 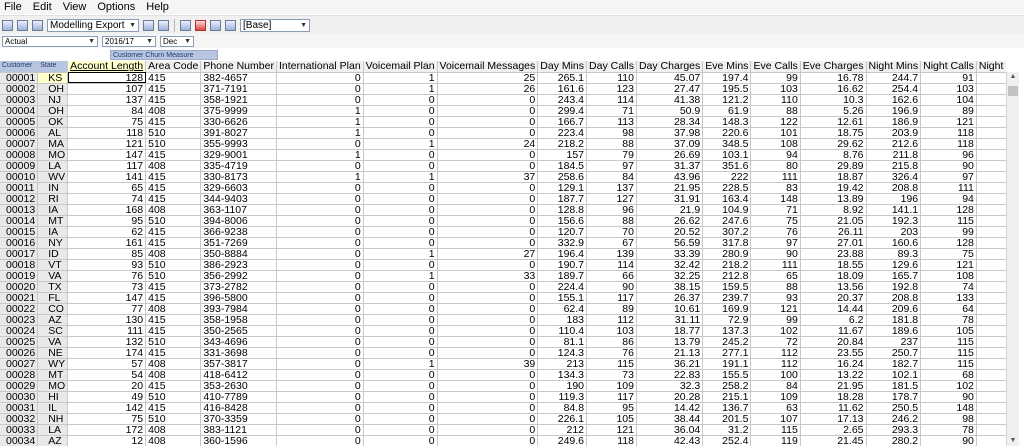 What do you see at coordinates (238, 144) in the screenshot?
I see `data-cell: 355-9993` at bounding box center [238, 144].